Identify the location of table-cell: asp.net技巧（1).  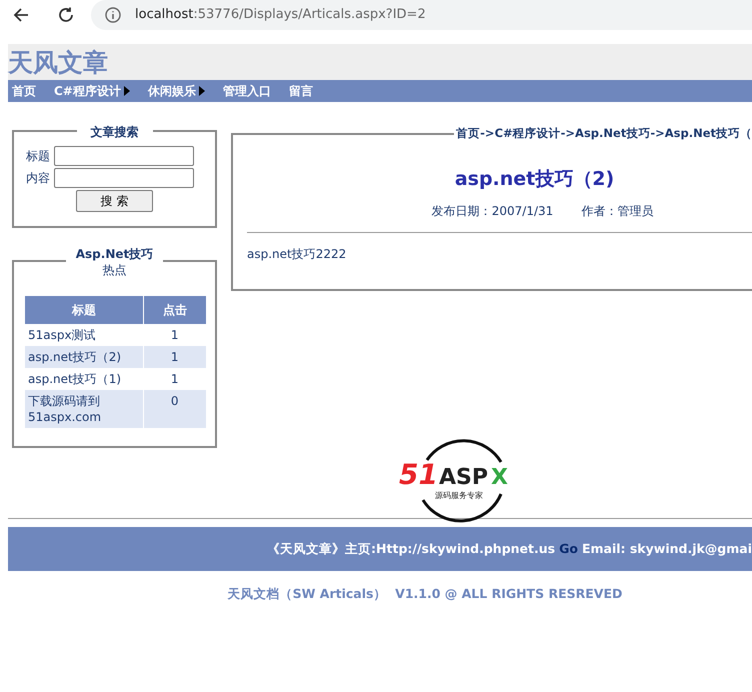
(84, 379).